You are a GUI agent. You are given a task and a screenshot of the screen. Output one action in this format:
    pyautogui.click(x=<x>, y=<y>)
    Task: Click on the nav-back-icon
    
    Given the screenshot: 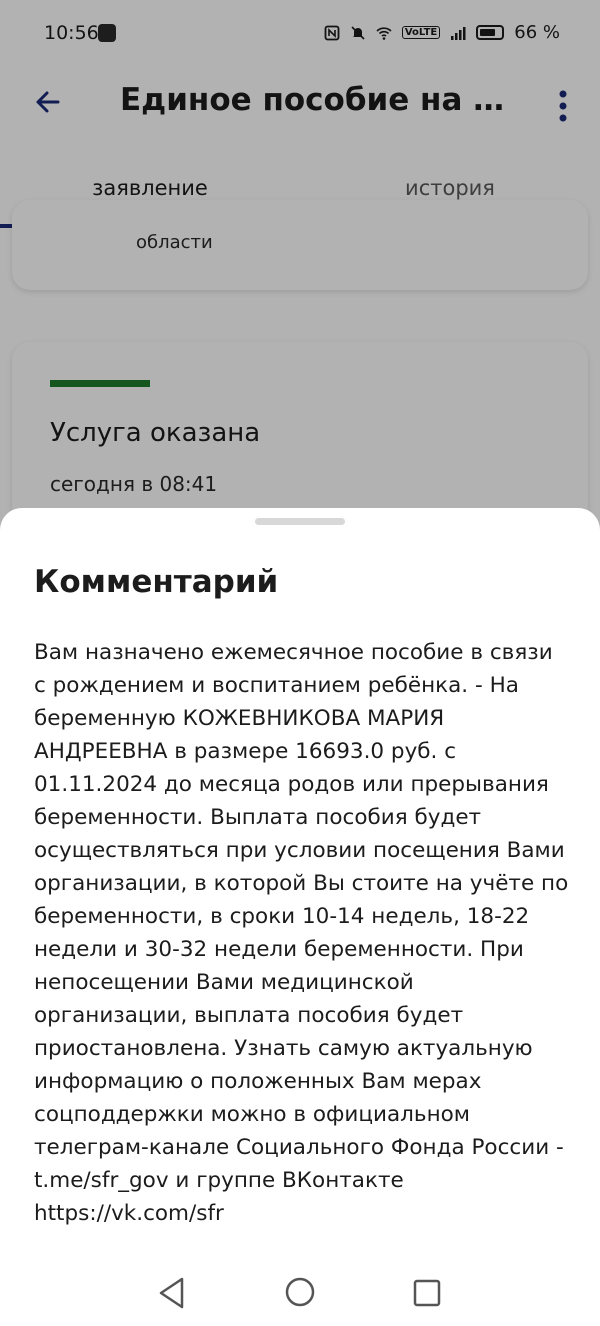 What is the action you would take?
    pyautogui.click(x=172, y=1293)
    